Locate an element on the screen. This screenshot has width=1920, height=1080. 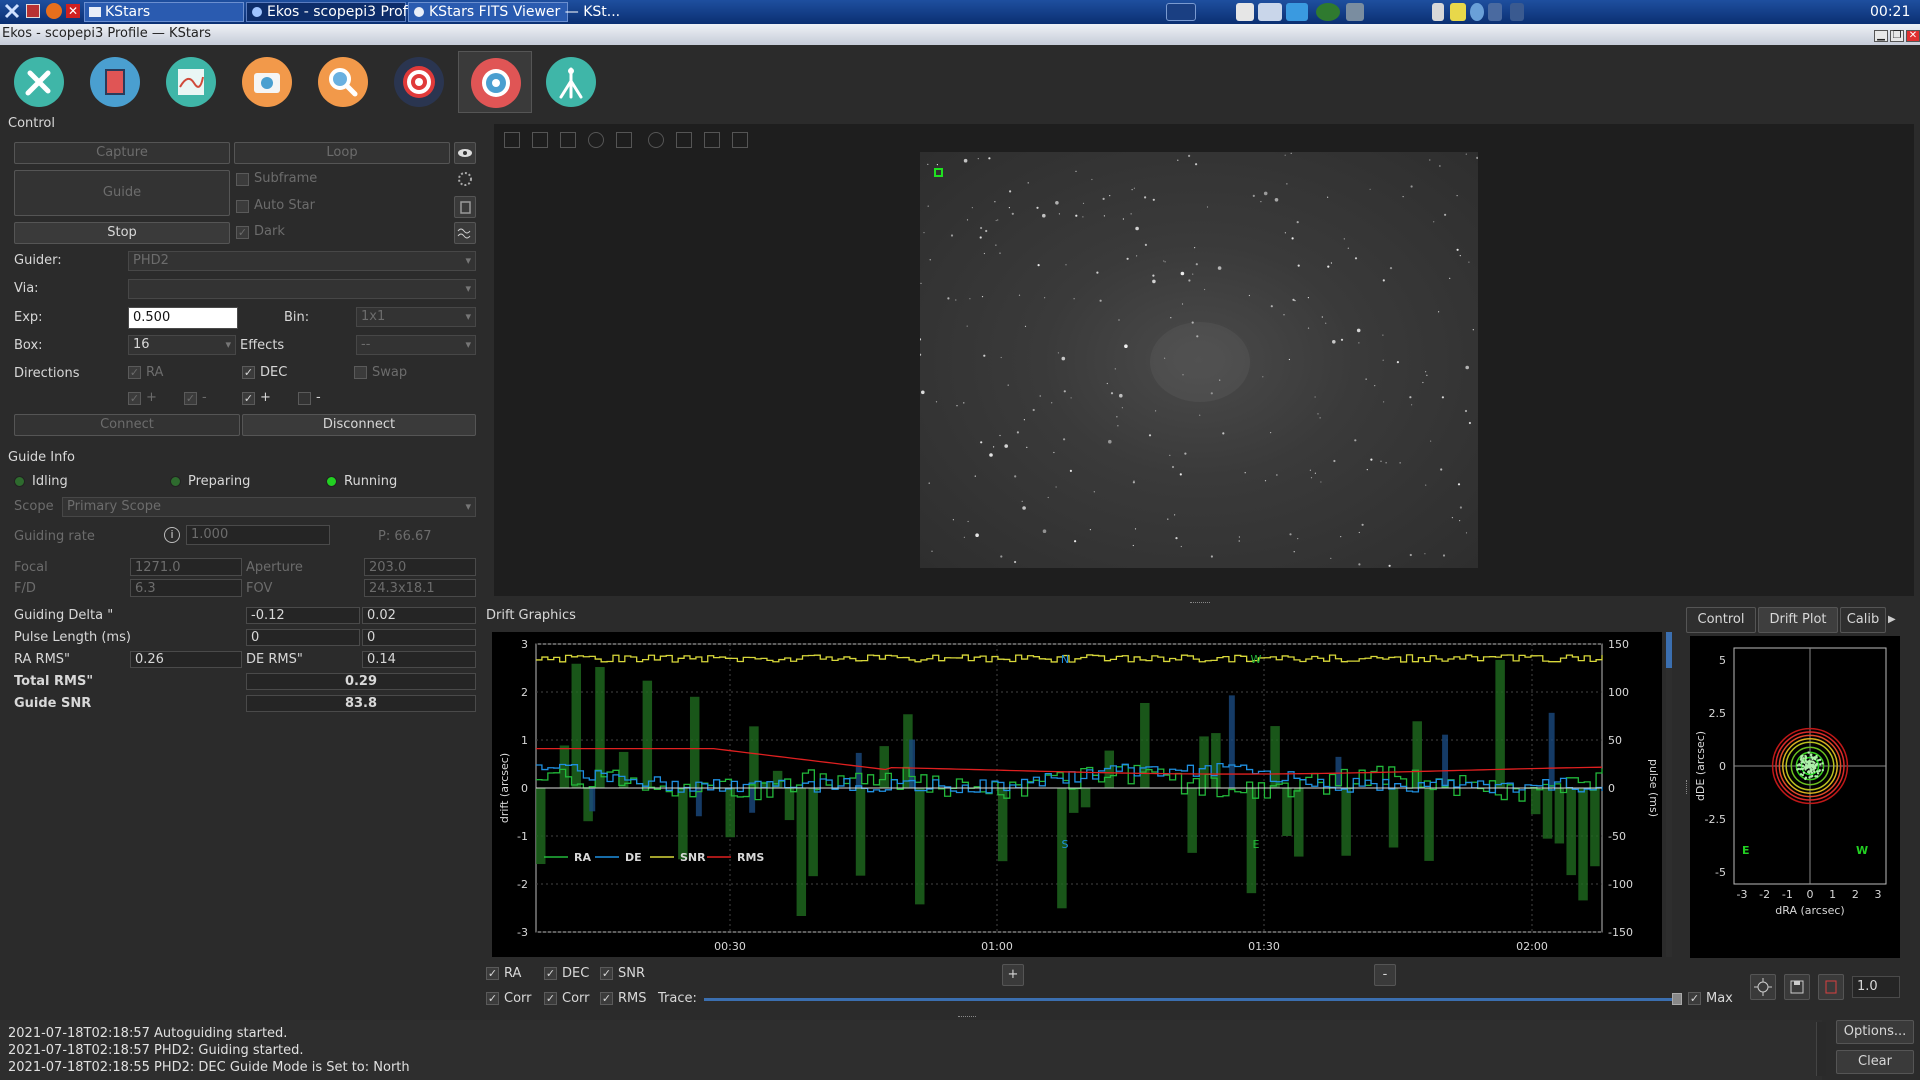
close-app-icon: ✕ is located at coordinates (73, 11).